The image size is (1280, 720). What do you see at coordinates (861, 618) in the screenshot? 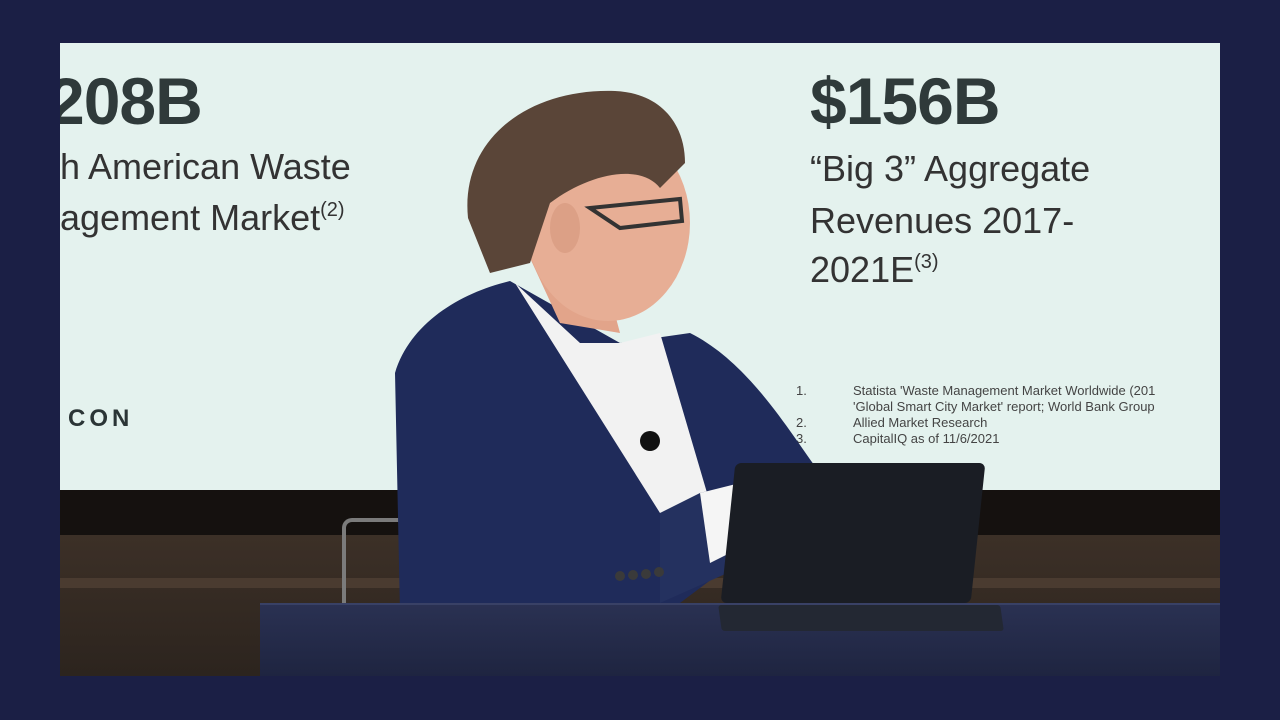
I see `laptop-keyboard` at bounding box center [861, 618].